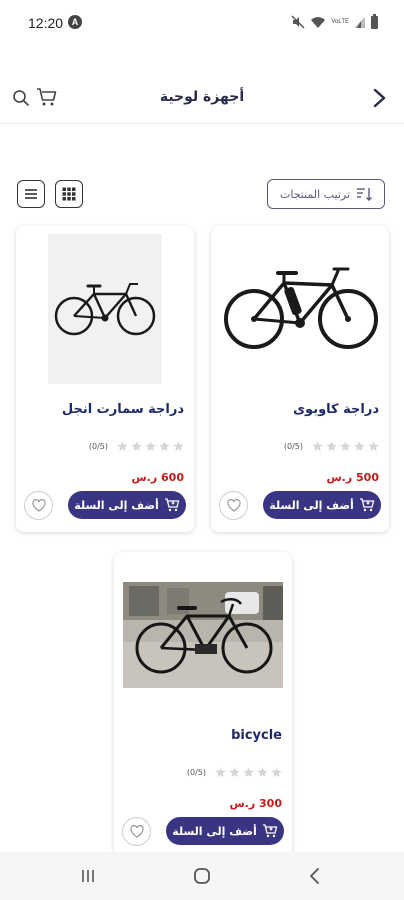  Describe the element at coordinates (379, 98) in the screenshot. I see `back-chevron-icon` at that location.